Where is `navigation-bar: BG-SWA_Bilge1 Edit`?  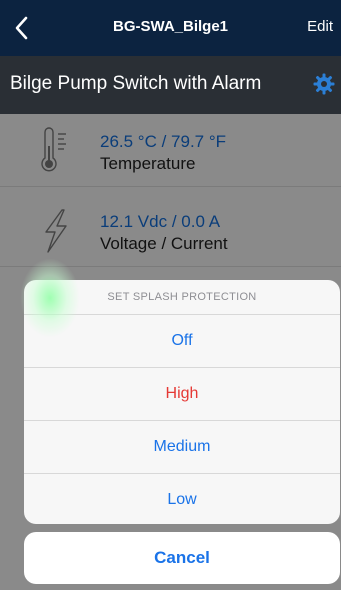 navigation-bar: BG-SWA_Bilge1 Edit is located at coordinates (170, 28).